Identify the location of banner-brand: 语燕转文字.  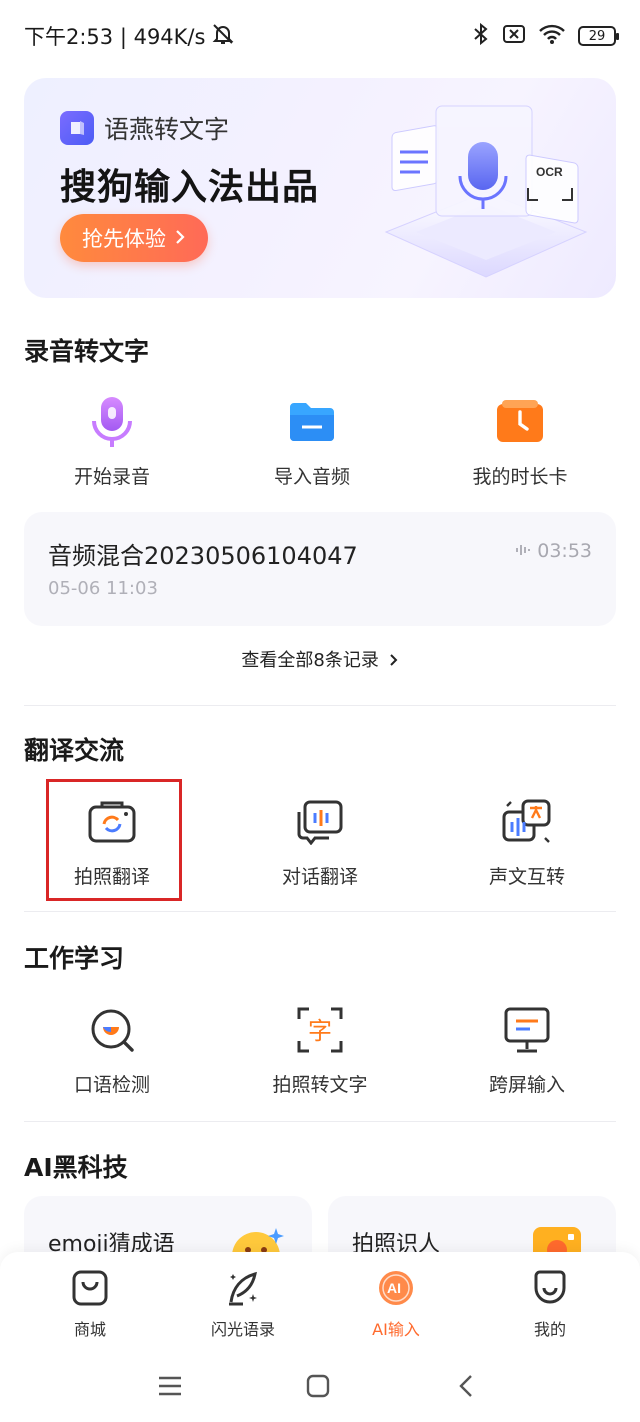
(144, 128).